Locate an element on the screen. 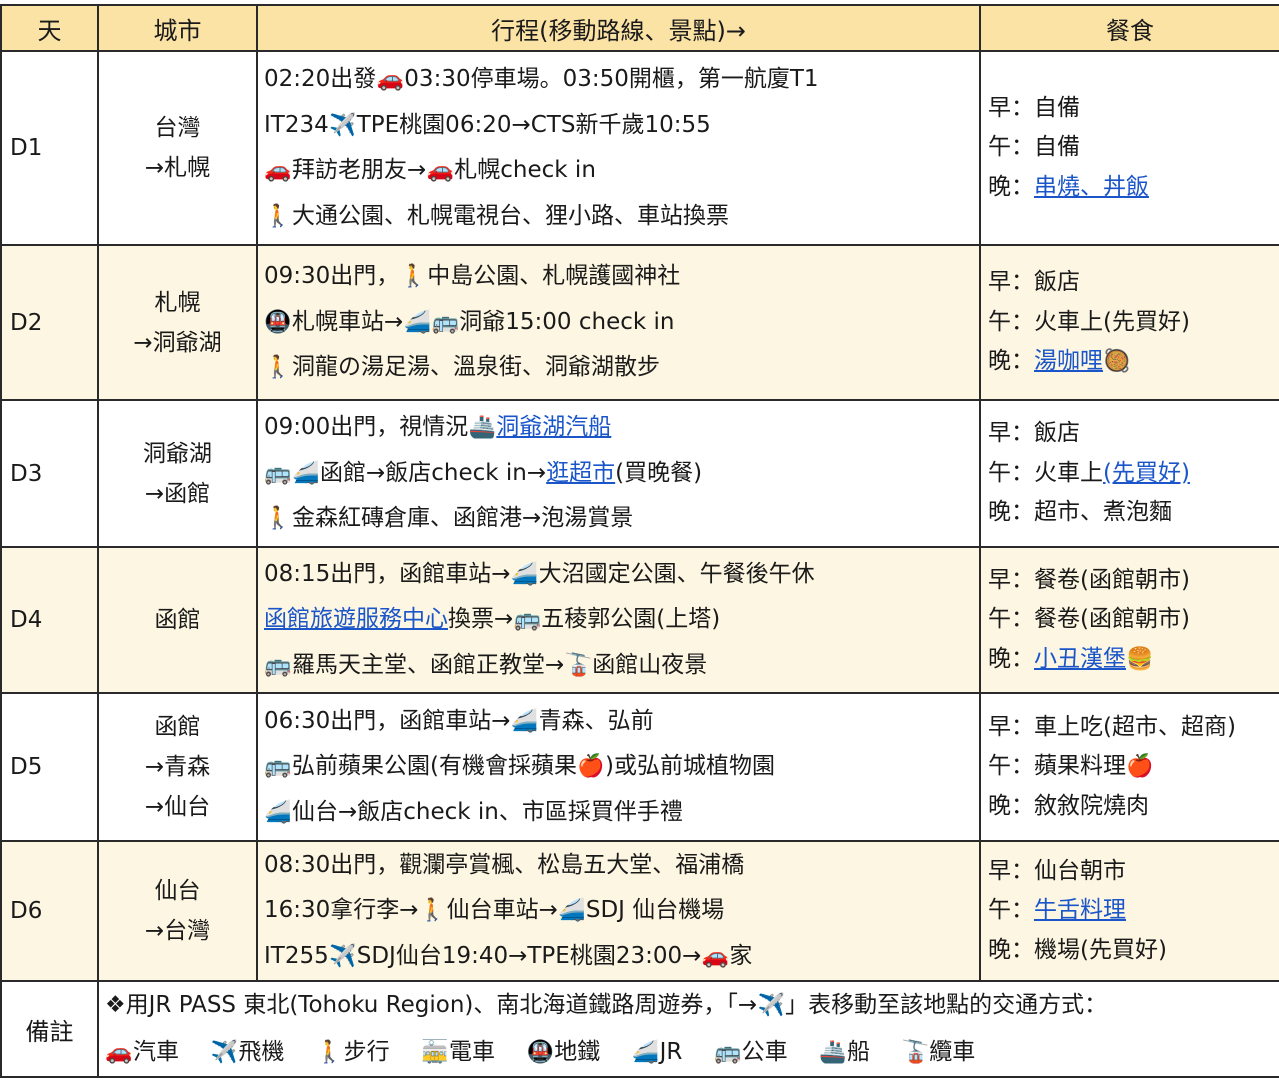 The image size is (1279, 1085). meal-link: 湯咖哩🥘 is located at coordinates (1082, 361).